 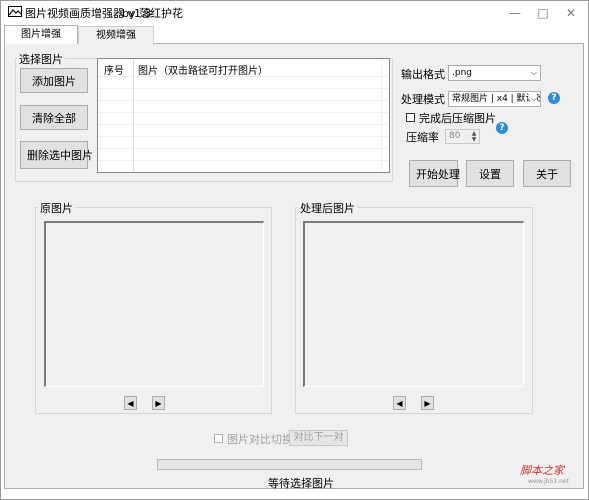 What do you see at coordinates (542, 470) in the screenshot?
I see `watermark-logo: 脚本之家` at bounding box center [542, 470].